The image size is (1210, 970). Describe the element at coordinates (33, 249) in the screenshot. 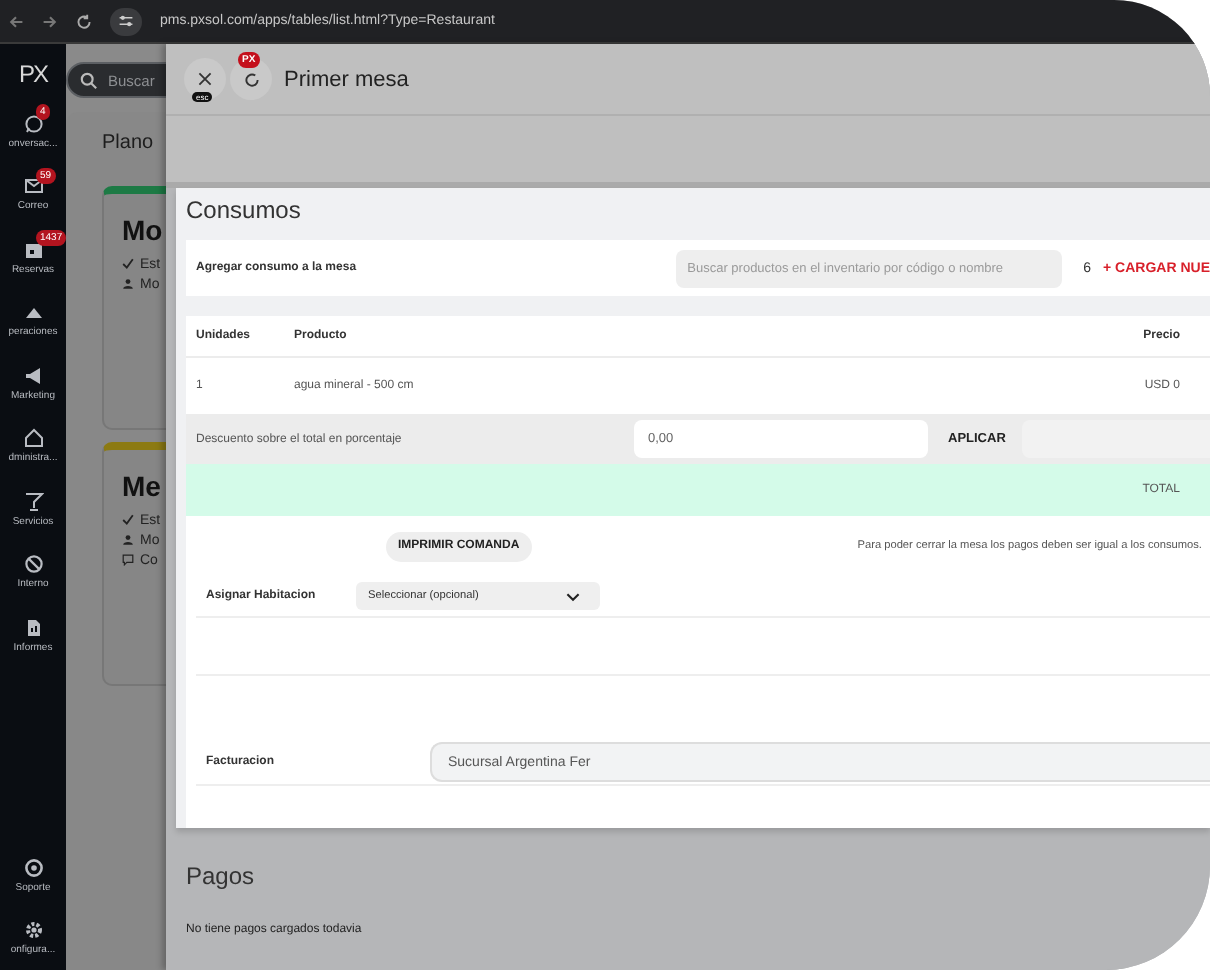

I see `calendar-icon` at that location.